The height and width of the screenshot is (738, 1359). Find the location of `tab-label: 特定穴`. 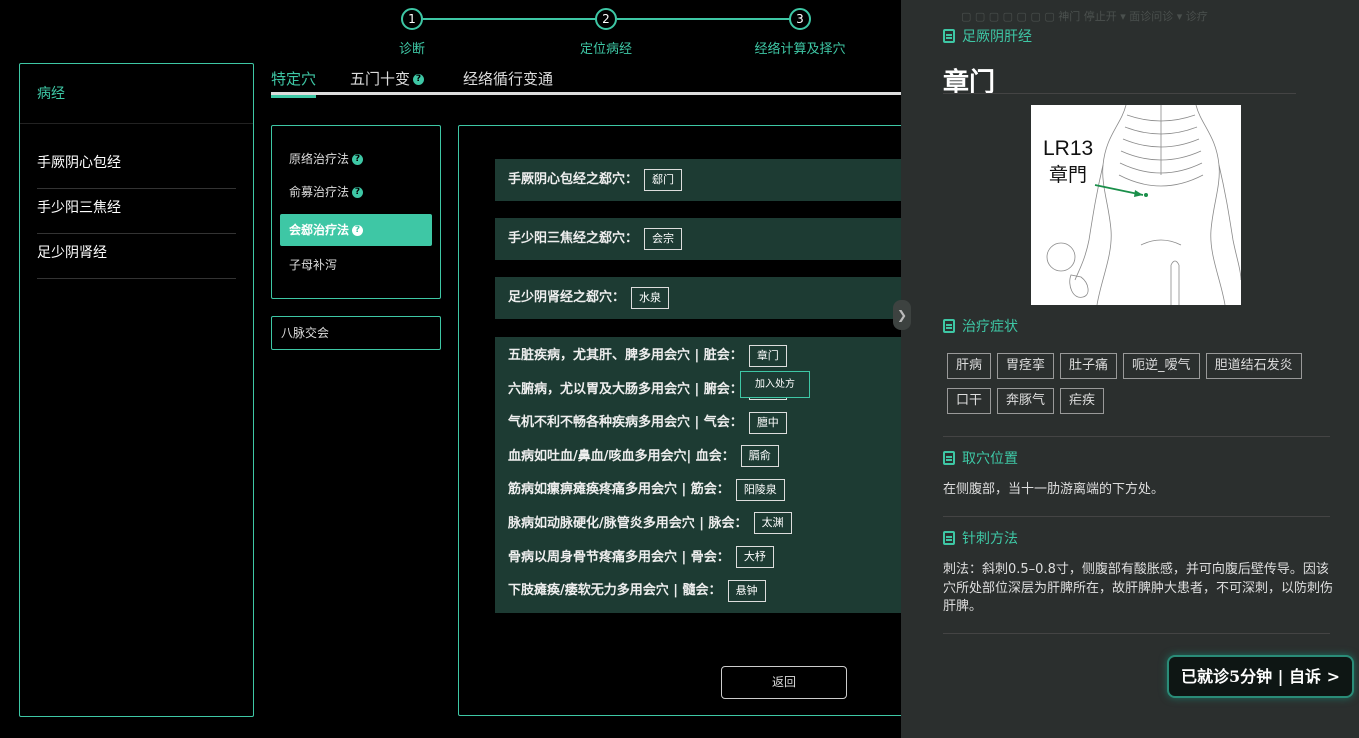

tab-label: 特定穴 is located at coordinates (294, 79).